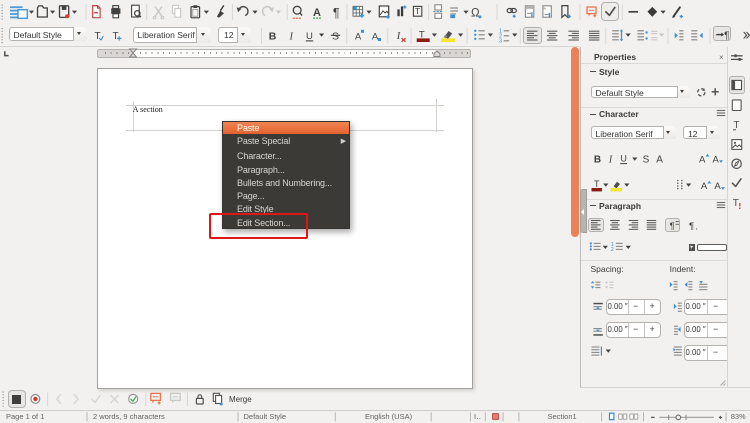  Describe the element at coordinates (500, 42) in the screenshot. I see `svg-text: 3` at that location.